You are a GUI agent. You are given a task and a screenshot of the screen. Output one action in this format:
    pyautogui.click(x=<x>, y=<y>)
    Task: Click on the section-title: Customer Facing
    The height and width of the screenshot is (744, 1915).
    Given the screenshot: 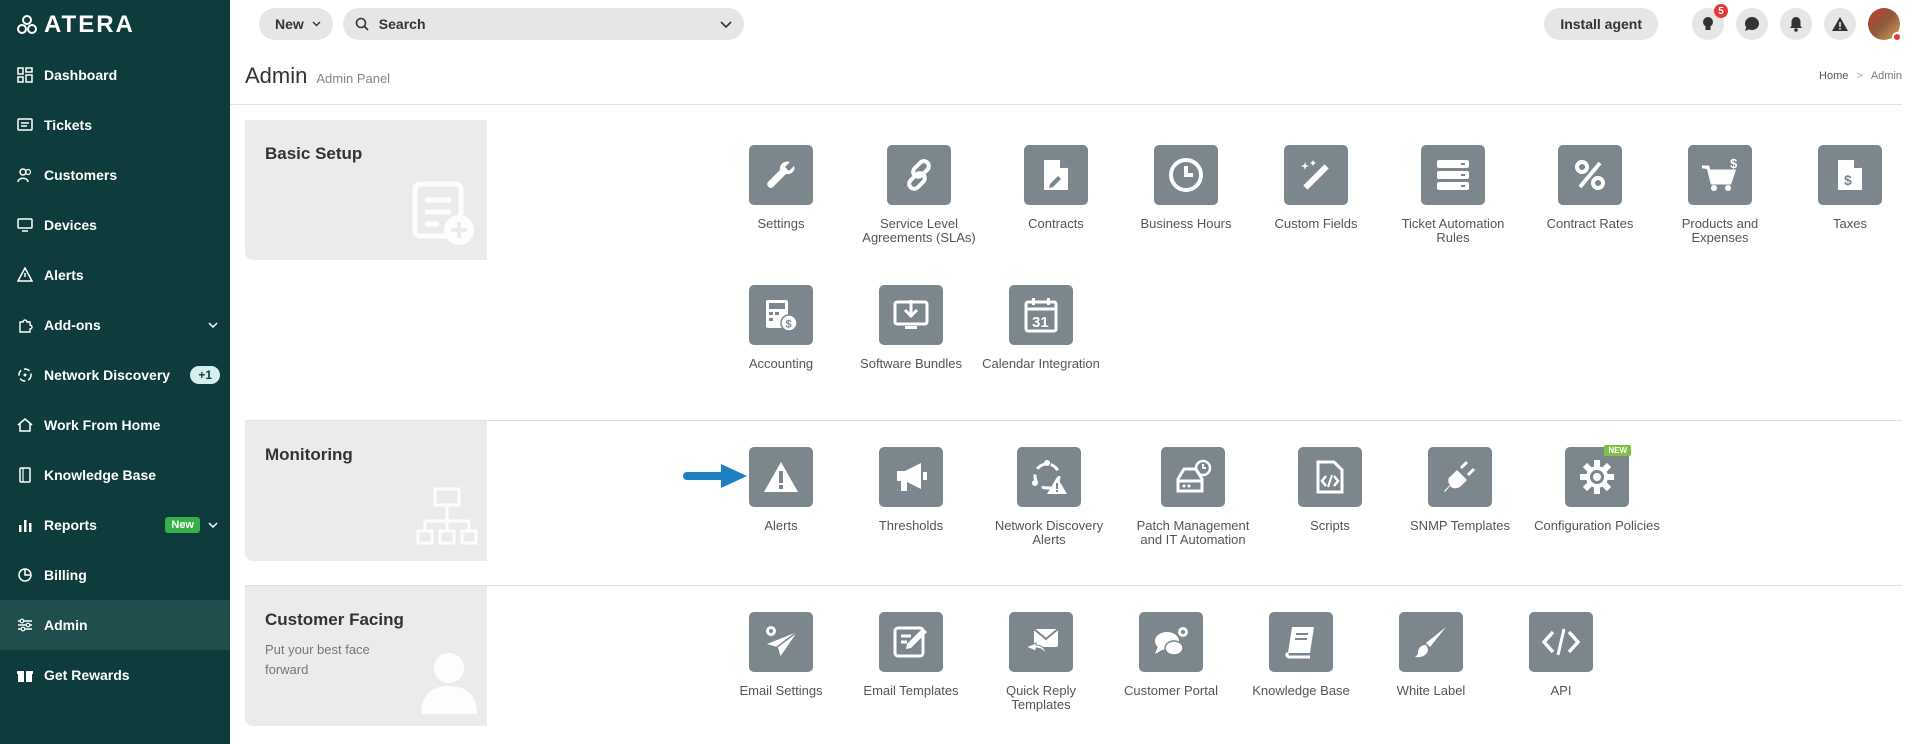 What is the action you would take?
    pyautogui.click(x=334, y=619)
    